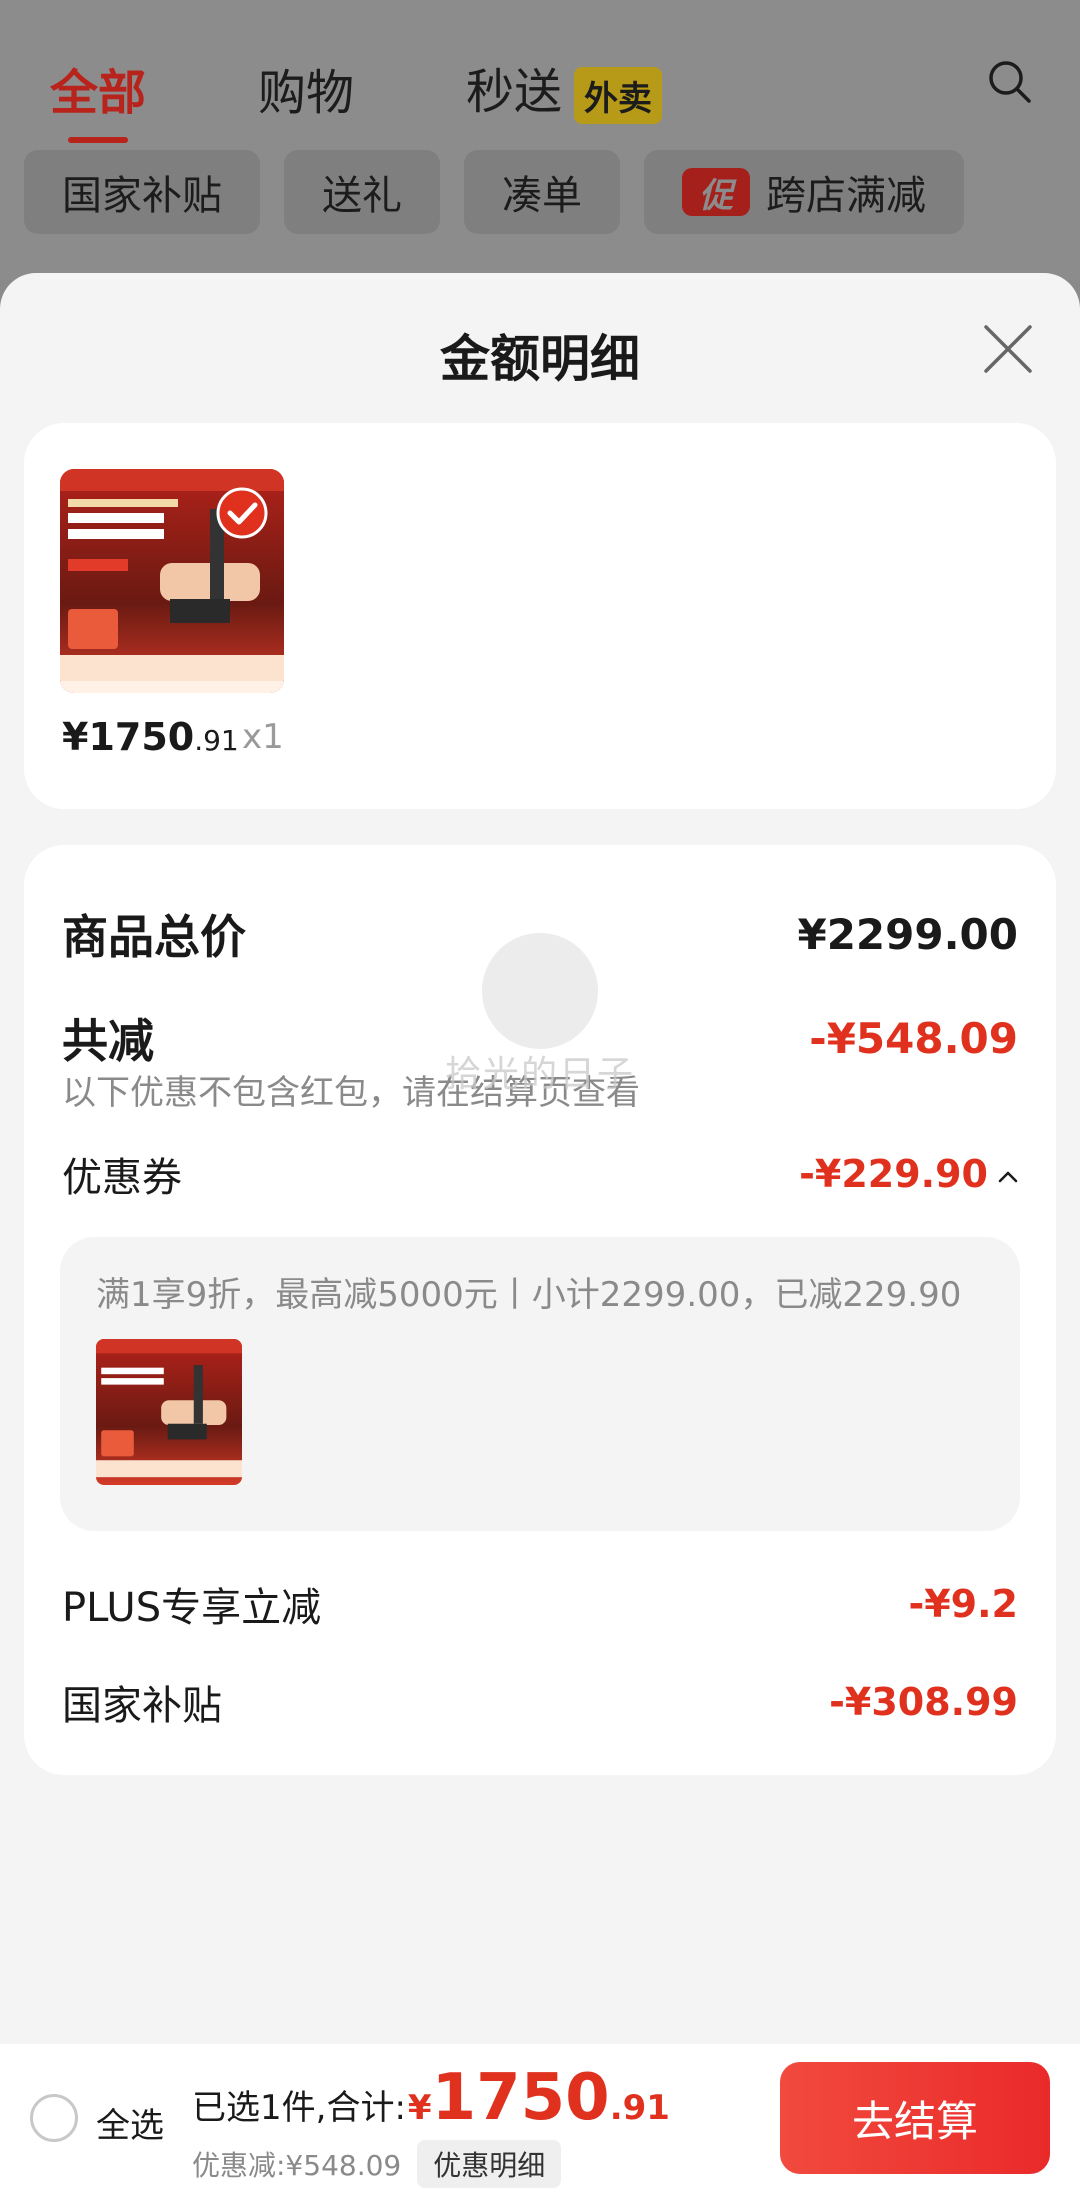  I want to click on select-all-label: 全选, so click(130, 2122).